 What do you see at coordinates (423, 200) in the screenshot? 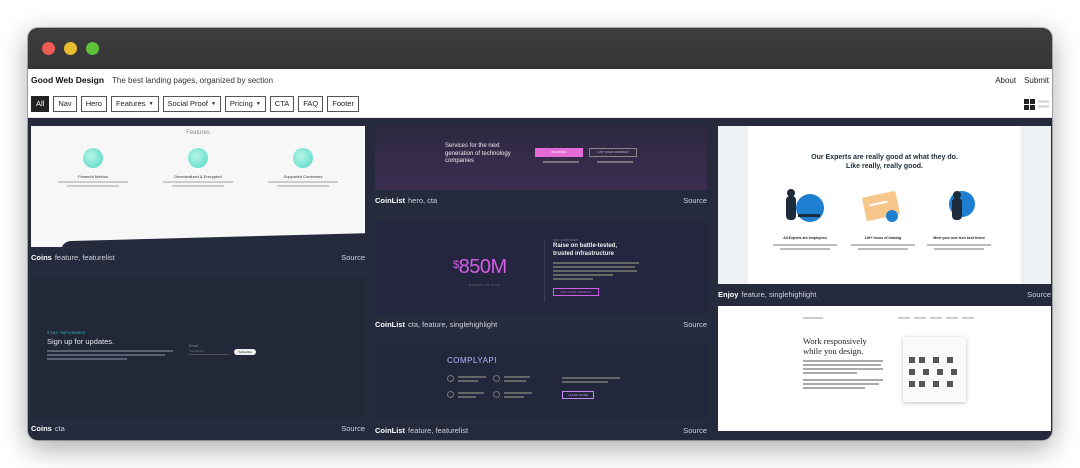
I see `card-tags: hero, cta` at bounding box center [423, 200].